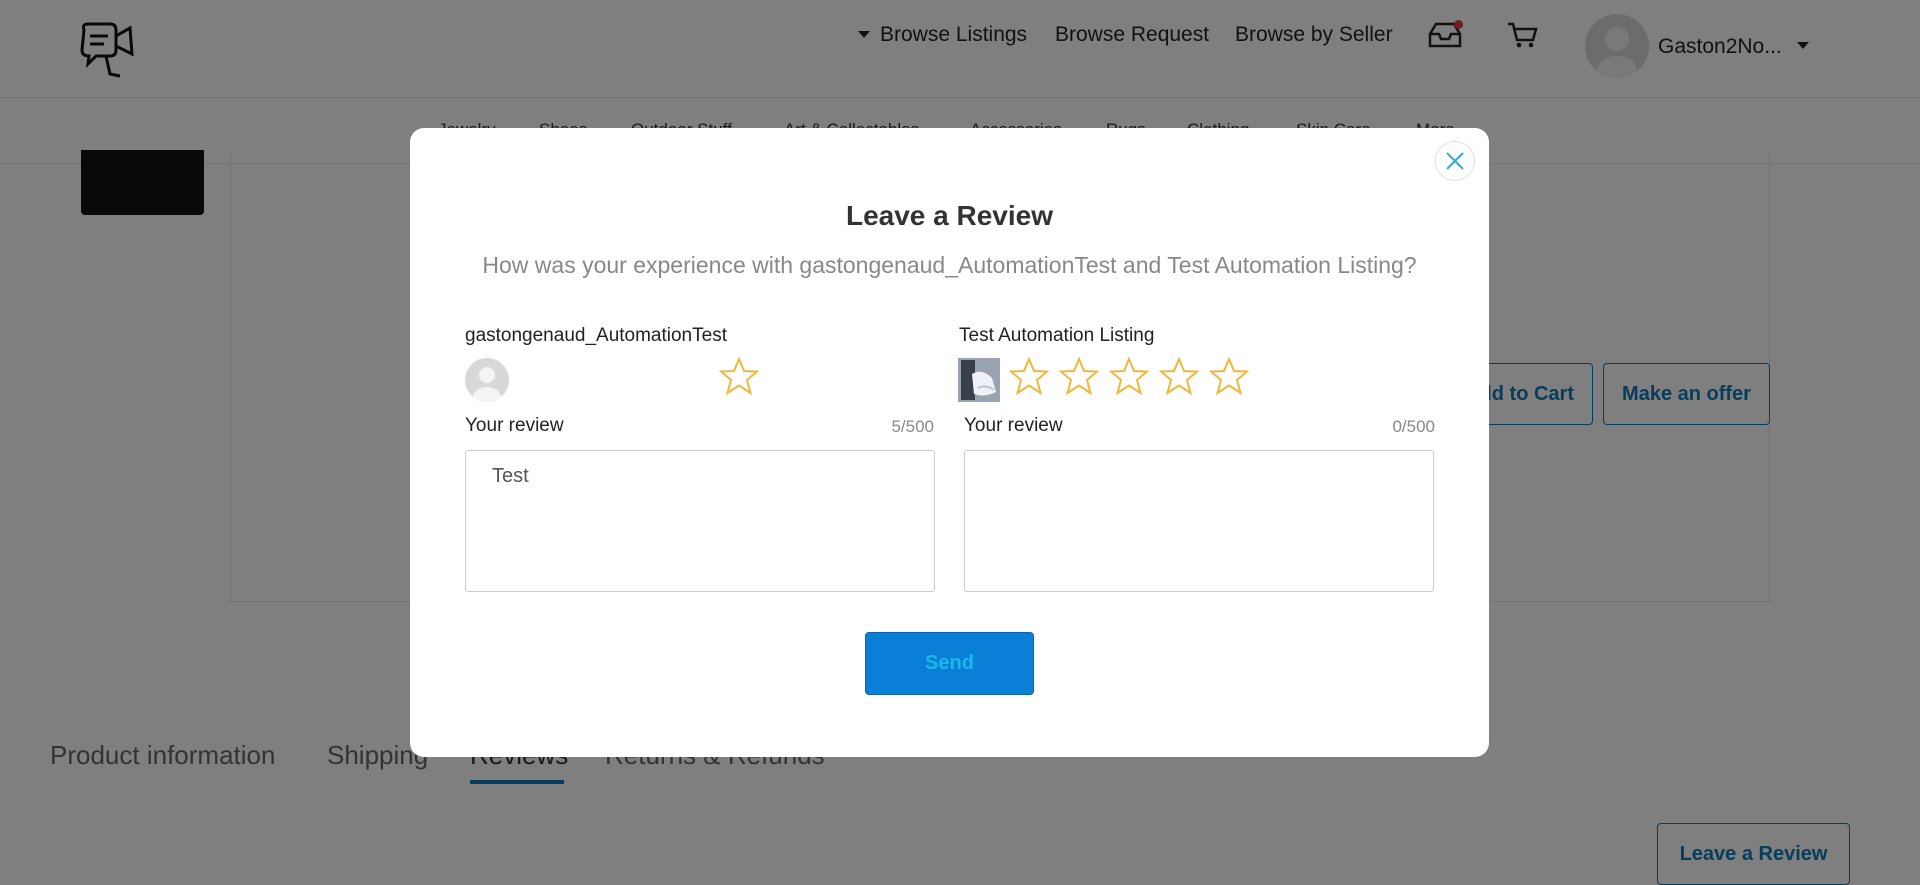  I want to click on listing-review-counter: 0/500, so click(1413, 426).